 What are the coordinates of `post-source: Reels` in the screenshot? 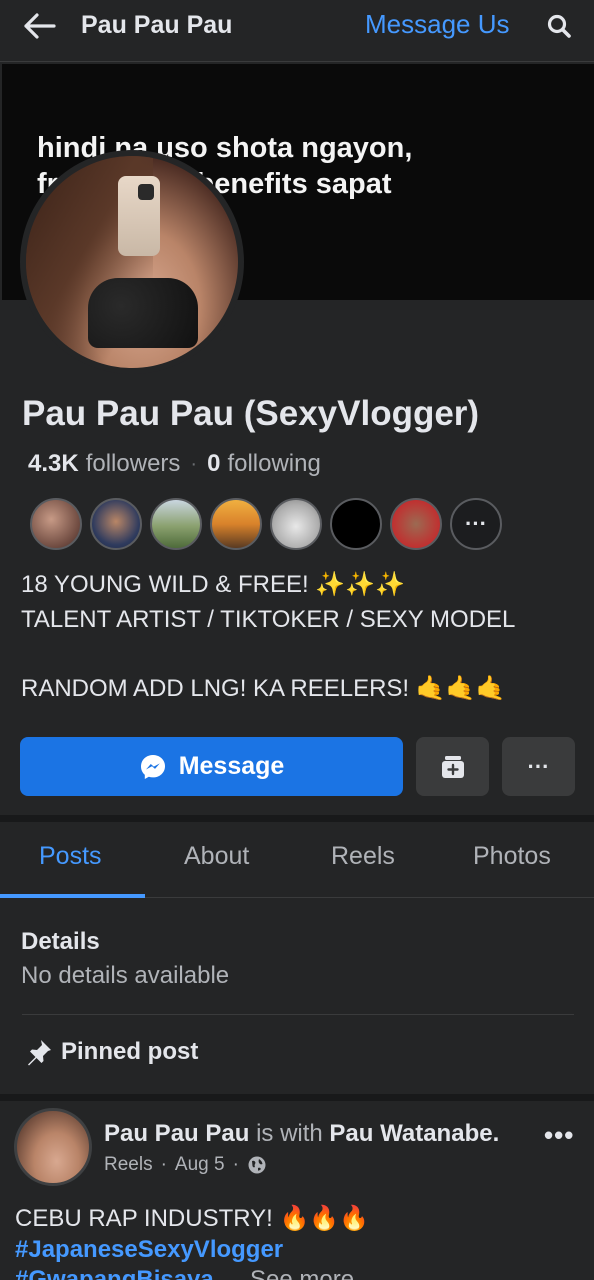 It's located at (128, 1165).